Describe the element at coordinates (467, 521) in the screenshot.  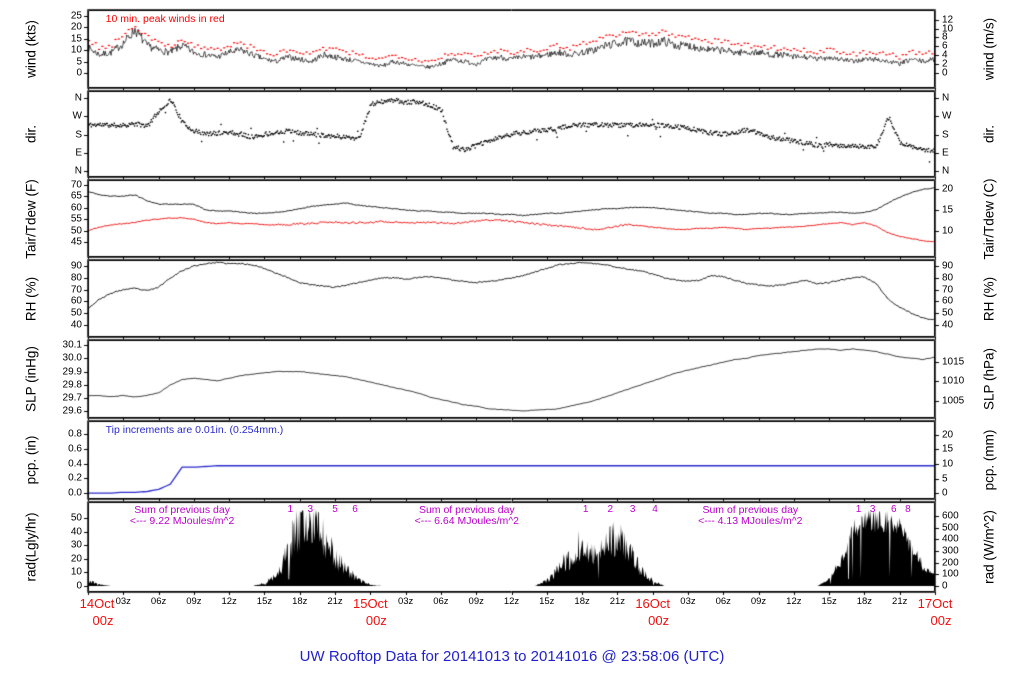
I see `rad-sum-annotation-line2: <--- 6.64 MJoules/m^2` at that location.